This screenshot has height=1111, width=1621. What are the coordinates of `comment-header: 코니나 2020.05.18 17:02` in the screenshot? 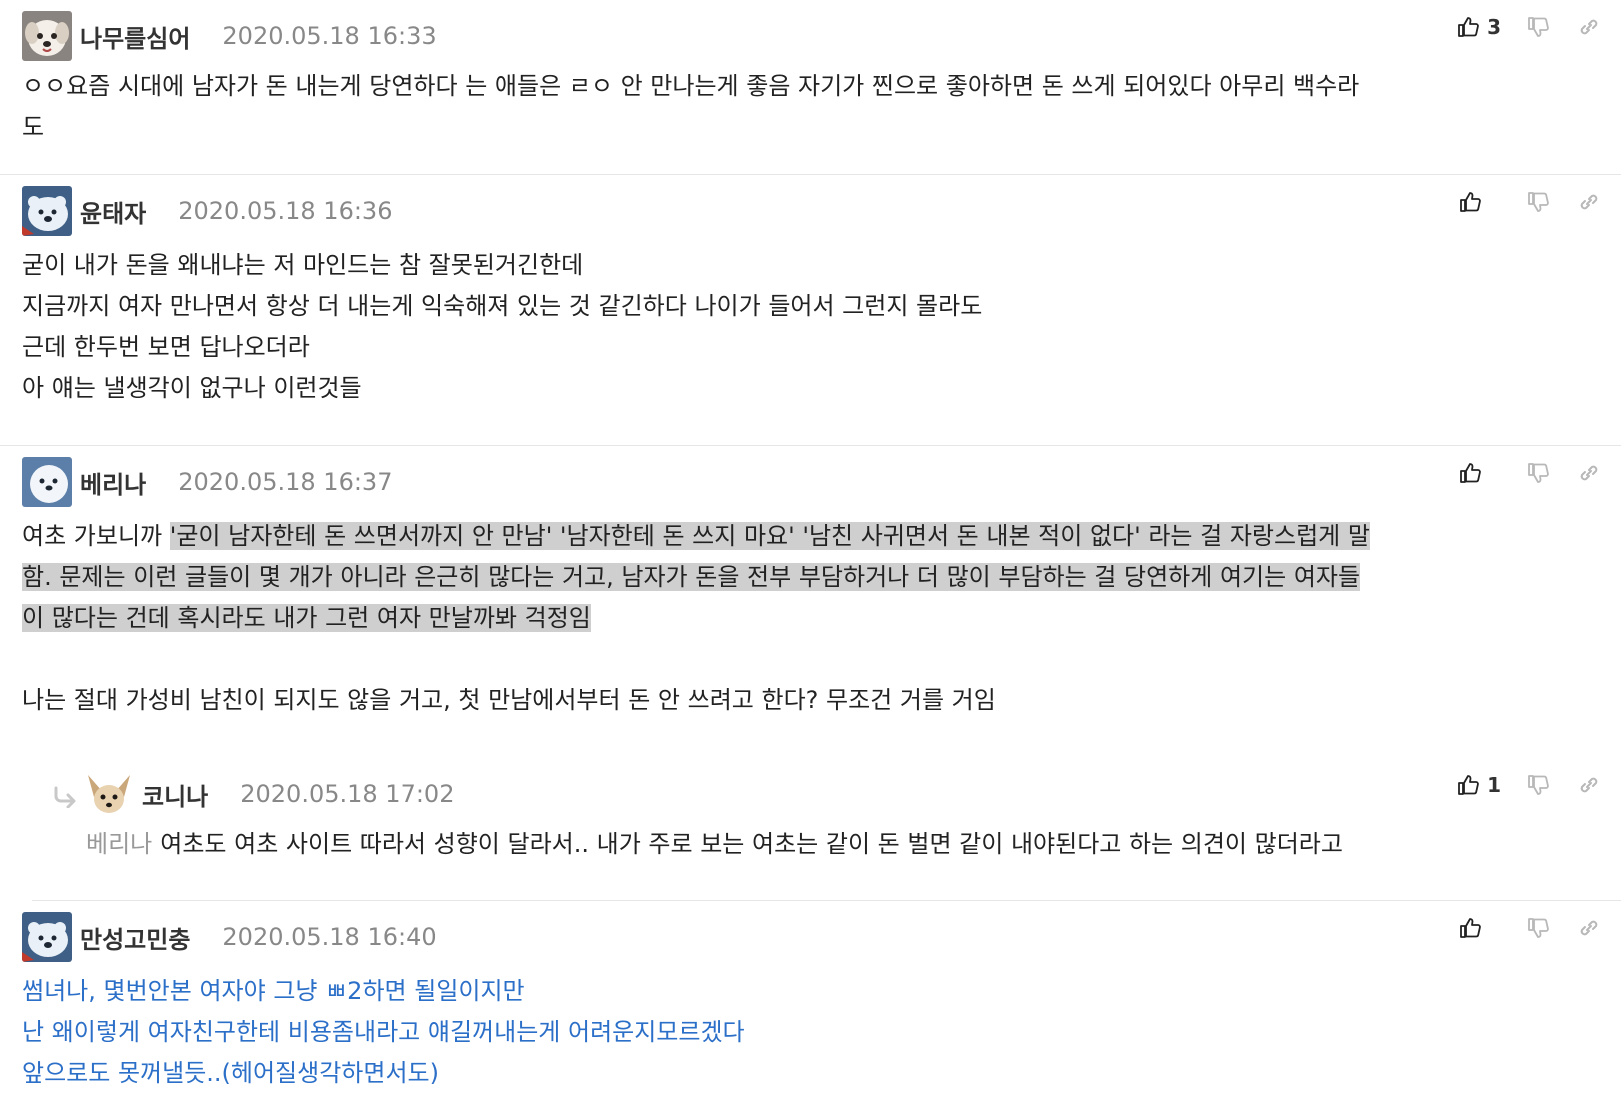 It's located at (269, 794).